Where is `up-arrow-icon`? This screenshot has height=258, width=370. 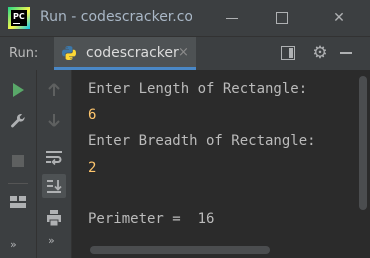 up-arrow-icon is located at coordinates (54, 90).